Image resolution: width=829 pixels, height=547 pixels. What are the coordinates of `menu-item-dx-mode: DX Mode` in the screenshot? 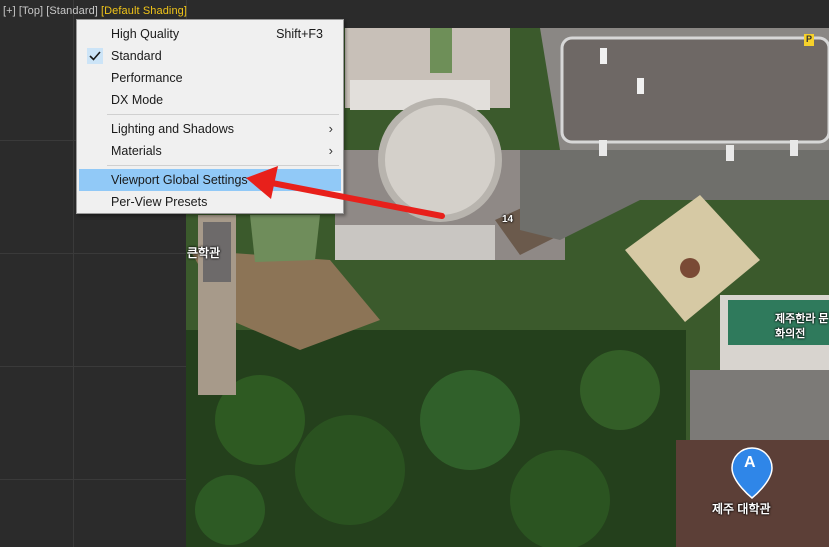 It's located at (210, 100).